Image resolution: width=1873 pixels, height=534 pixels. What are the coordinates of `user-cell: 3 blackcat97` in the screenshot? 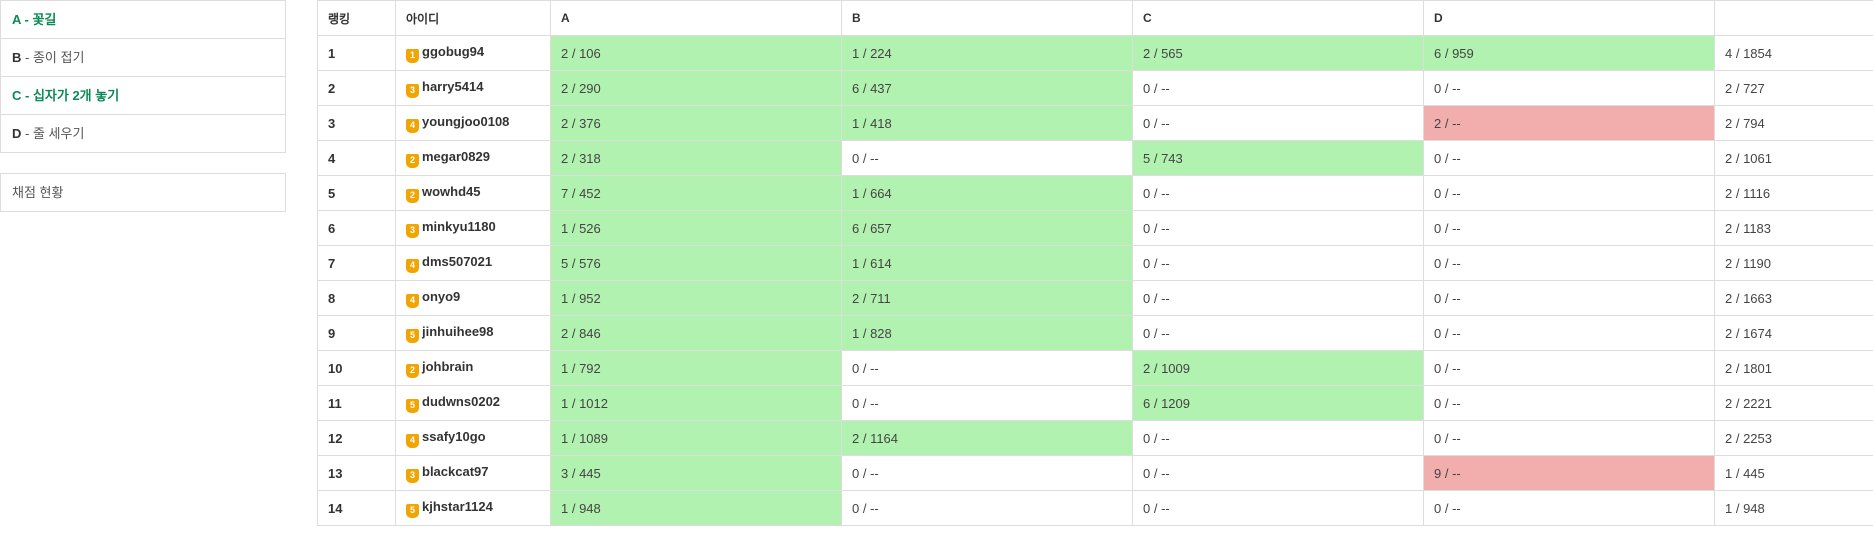 It's located at (473, 473).